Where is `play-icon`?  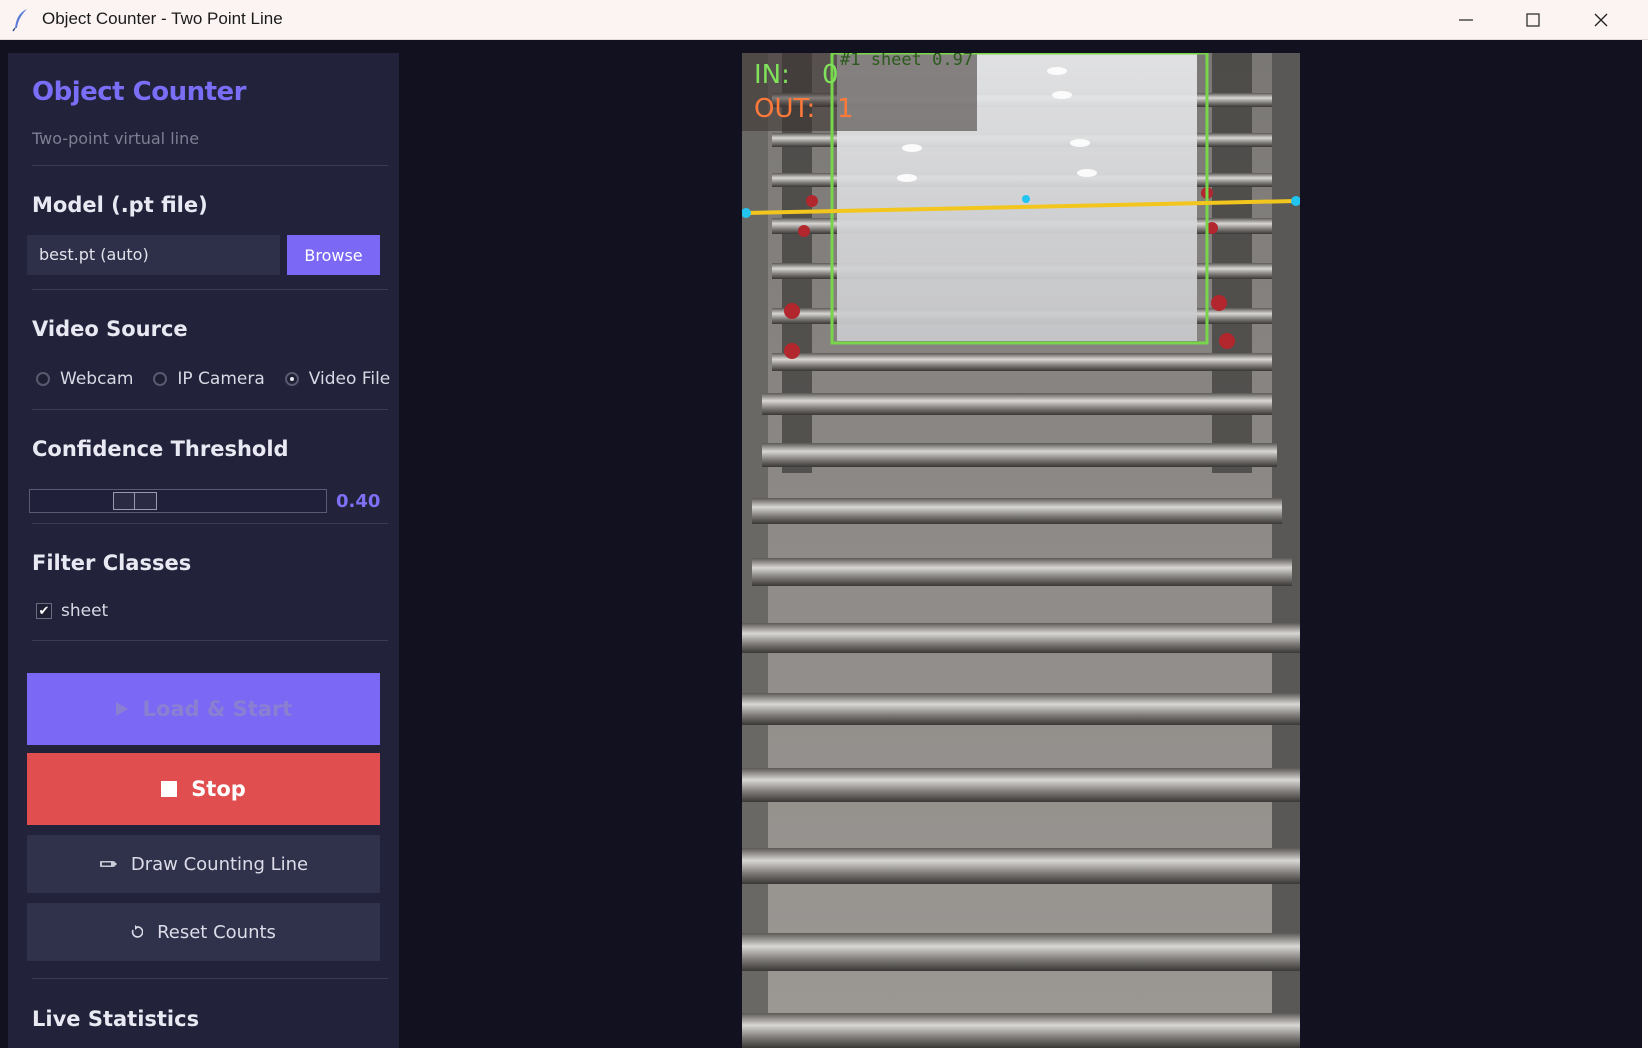 play-icon is located at coordinates (122, 709).